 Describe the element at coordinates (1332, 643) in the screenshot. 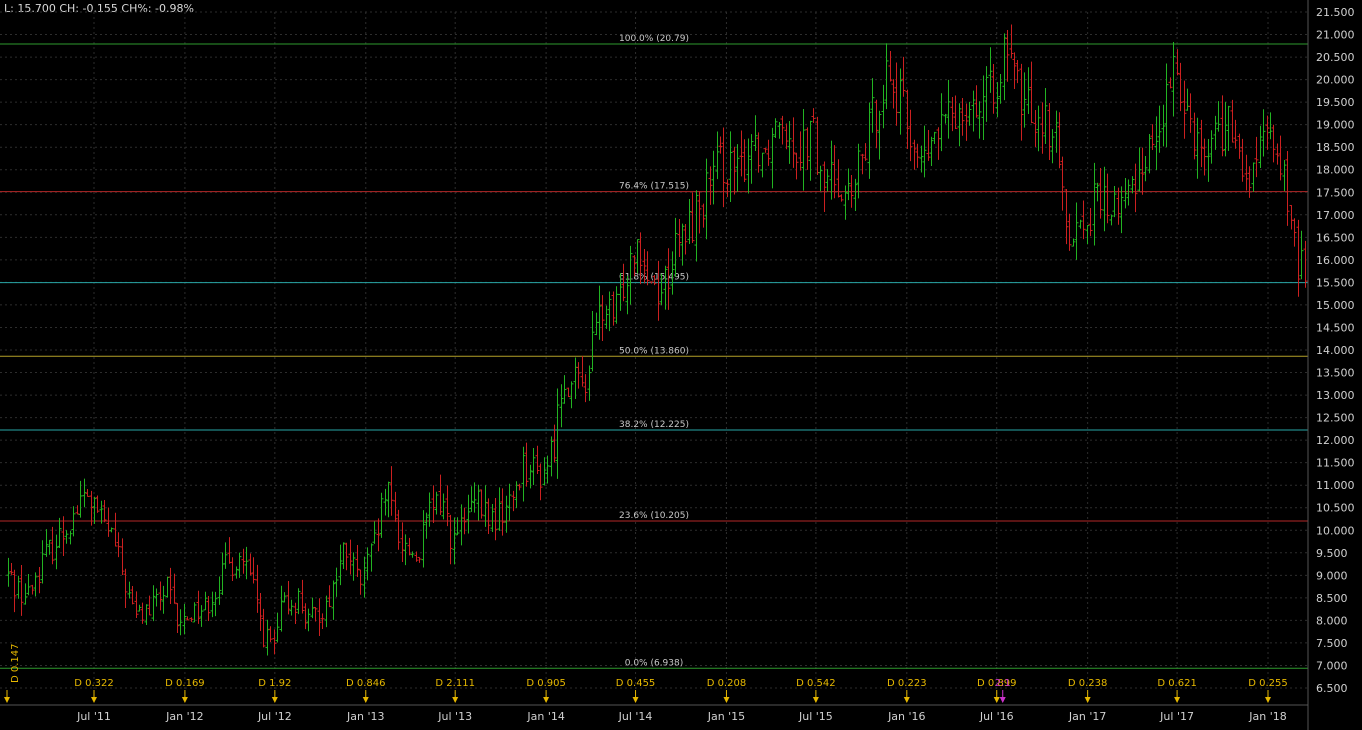

I see `y-tick-label: 7.500` at that location.